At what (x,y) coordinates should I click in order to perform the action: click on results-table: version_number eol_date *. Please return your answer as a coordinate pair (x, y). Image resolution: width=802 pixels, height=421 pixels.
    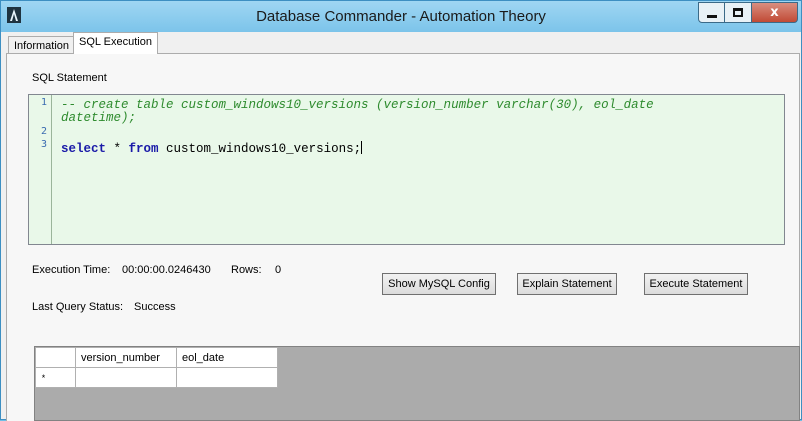
    Looking at the image, I should click on (156, 367).